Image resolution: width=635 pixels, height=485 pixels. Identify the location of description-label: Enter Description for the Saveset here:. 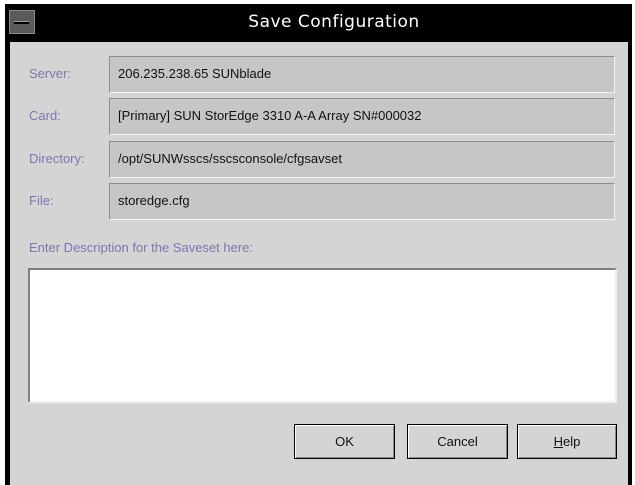
(141, 247).